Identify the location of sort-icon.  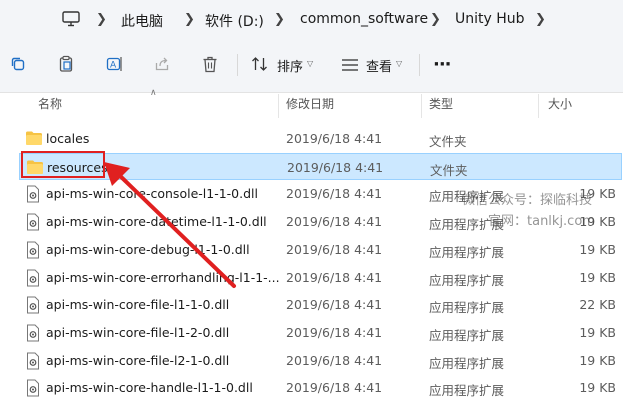
(260, 66).